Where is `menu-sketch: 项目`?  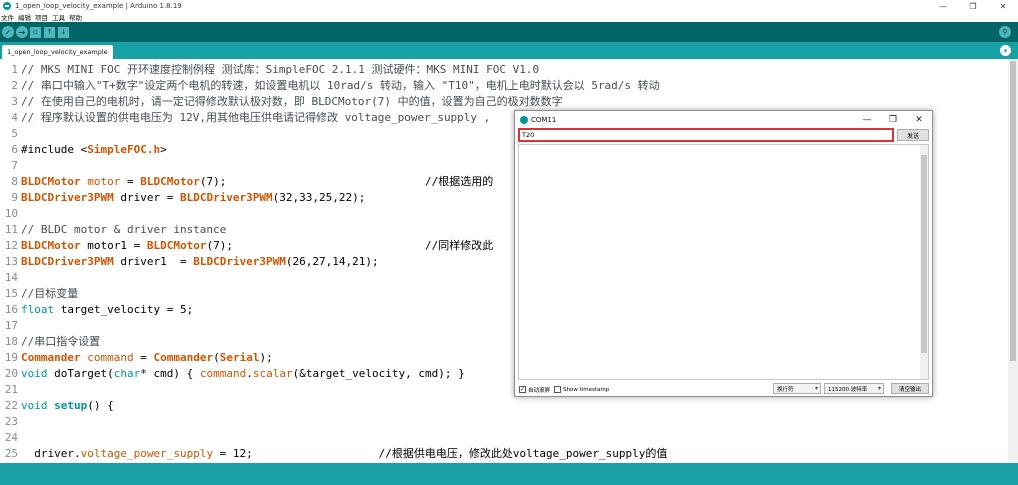
menu-sketch: 项目 is located at coordinates (42, 17).